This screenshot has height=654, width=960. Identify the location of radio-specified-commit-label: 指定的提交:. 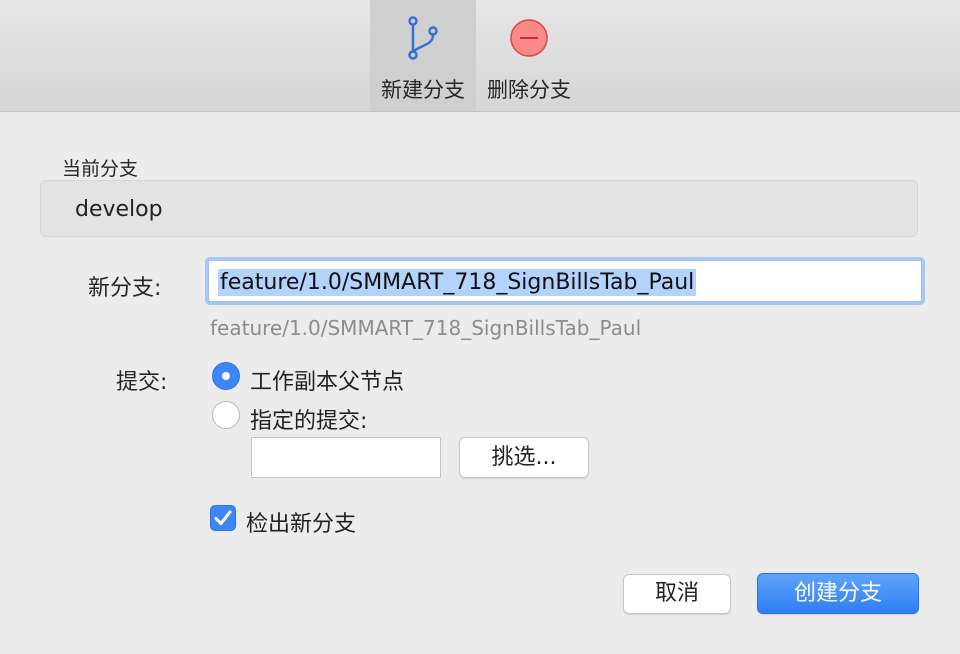
(309, 421).